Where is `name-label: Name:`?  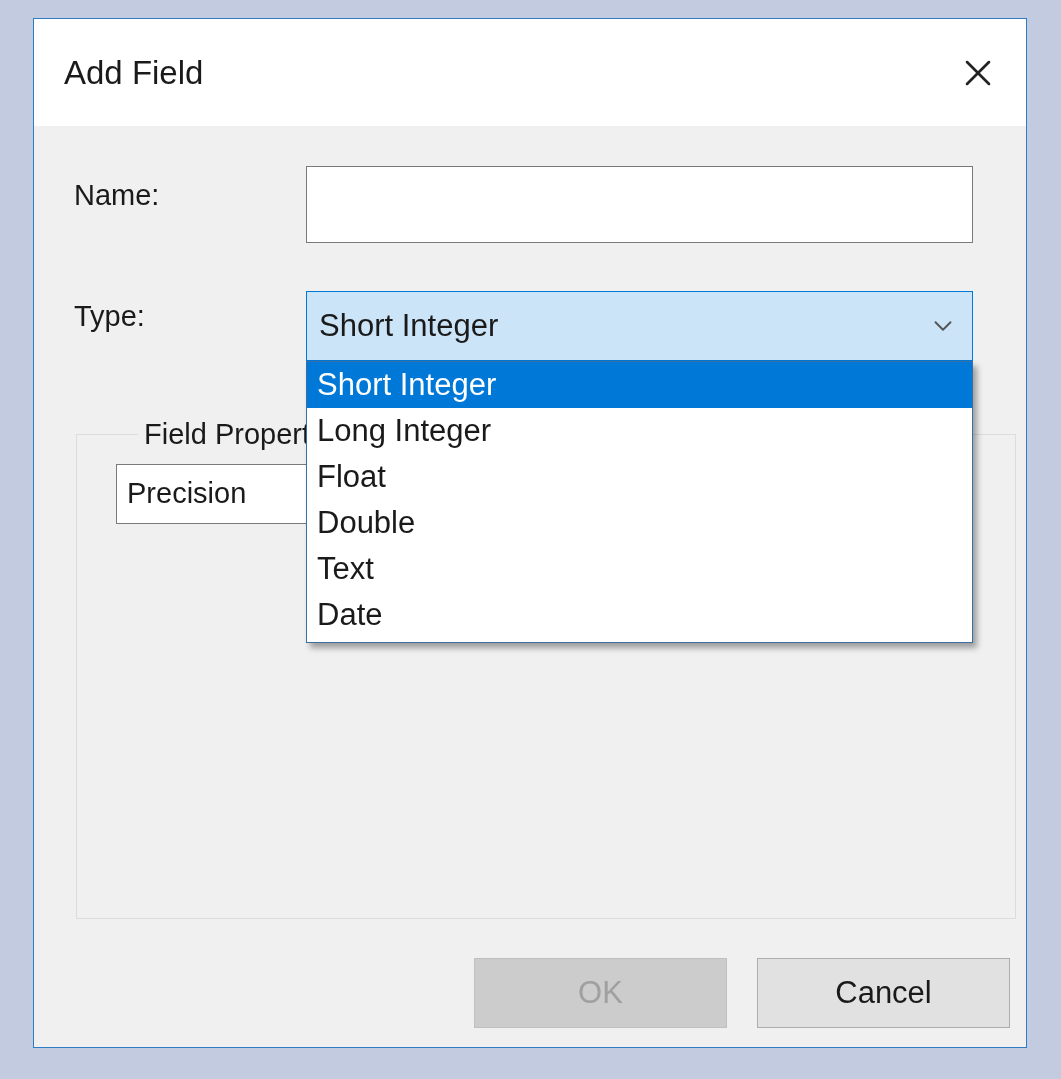 name-label: Name: is located at coordinates (117, 195).